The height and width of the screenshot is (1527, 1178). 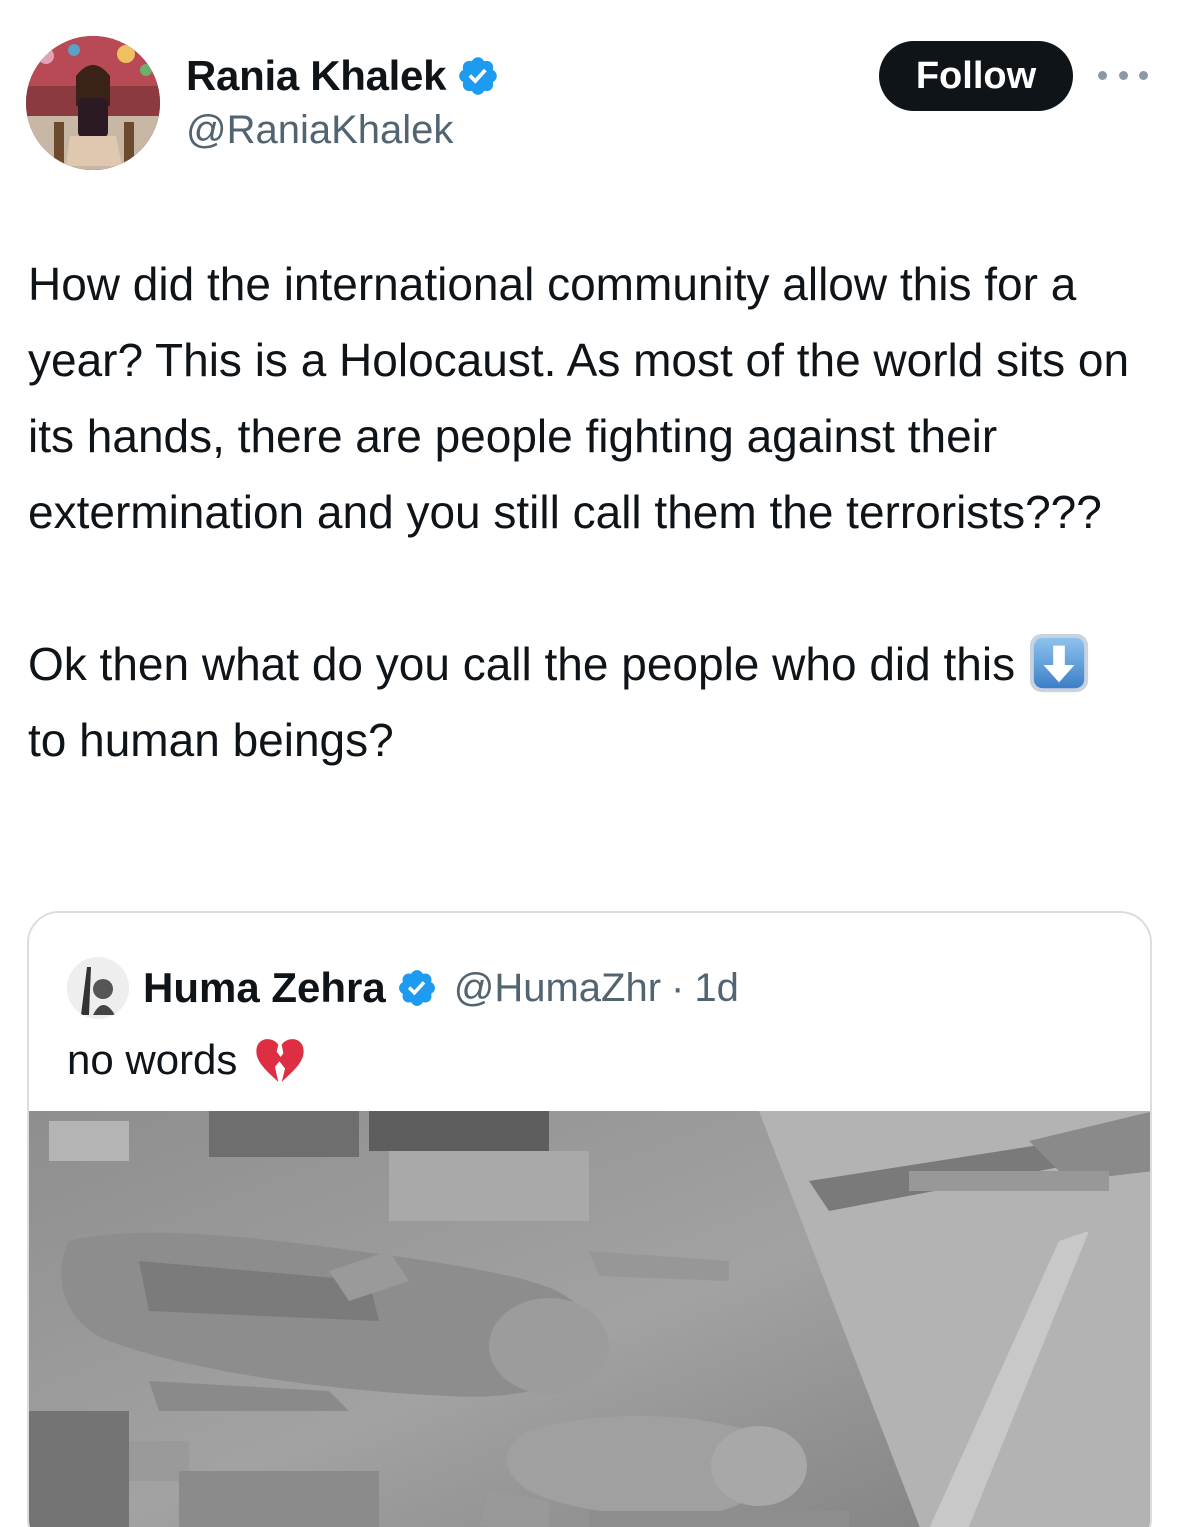 I want to click on follow-button: Follow, so click(x=976, y=76).